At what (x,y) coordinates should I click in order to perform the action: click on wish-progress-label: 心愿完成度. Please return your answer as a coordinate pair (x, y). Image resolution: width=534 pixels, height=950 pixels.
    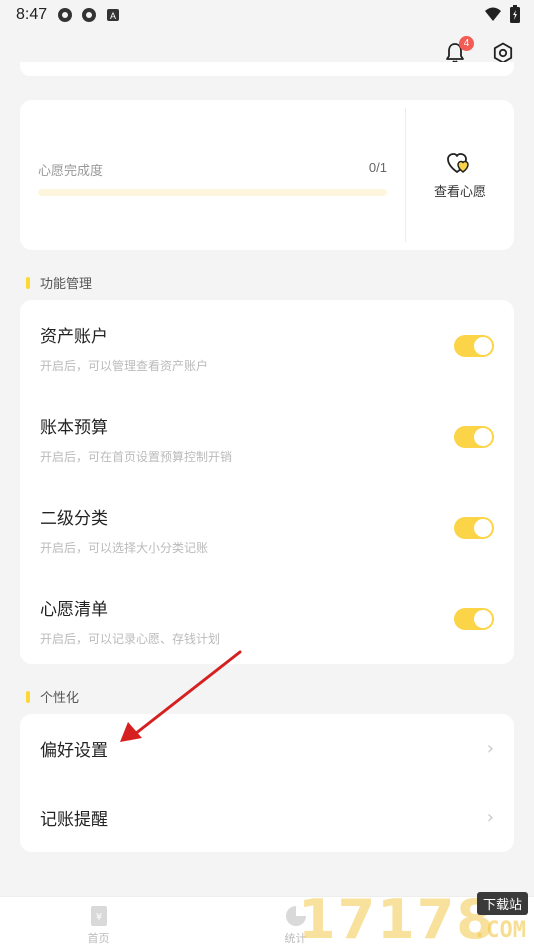
    Looking at the image, I should click on (71, 171).